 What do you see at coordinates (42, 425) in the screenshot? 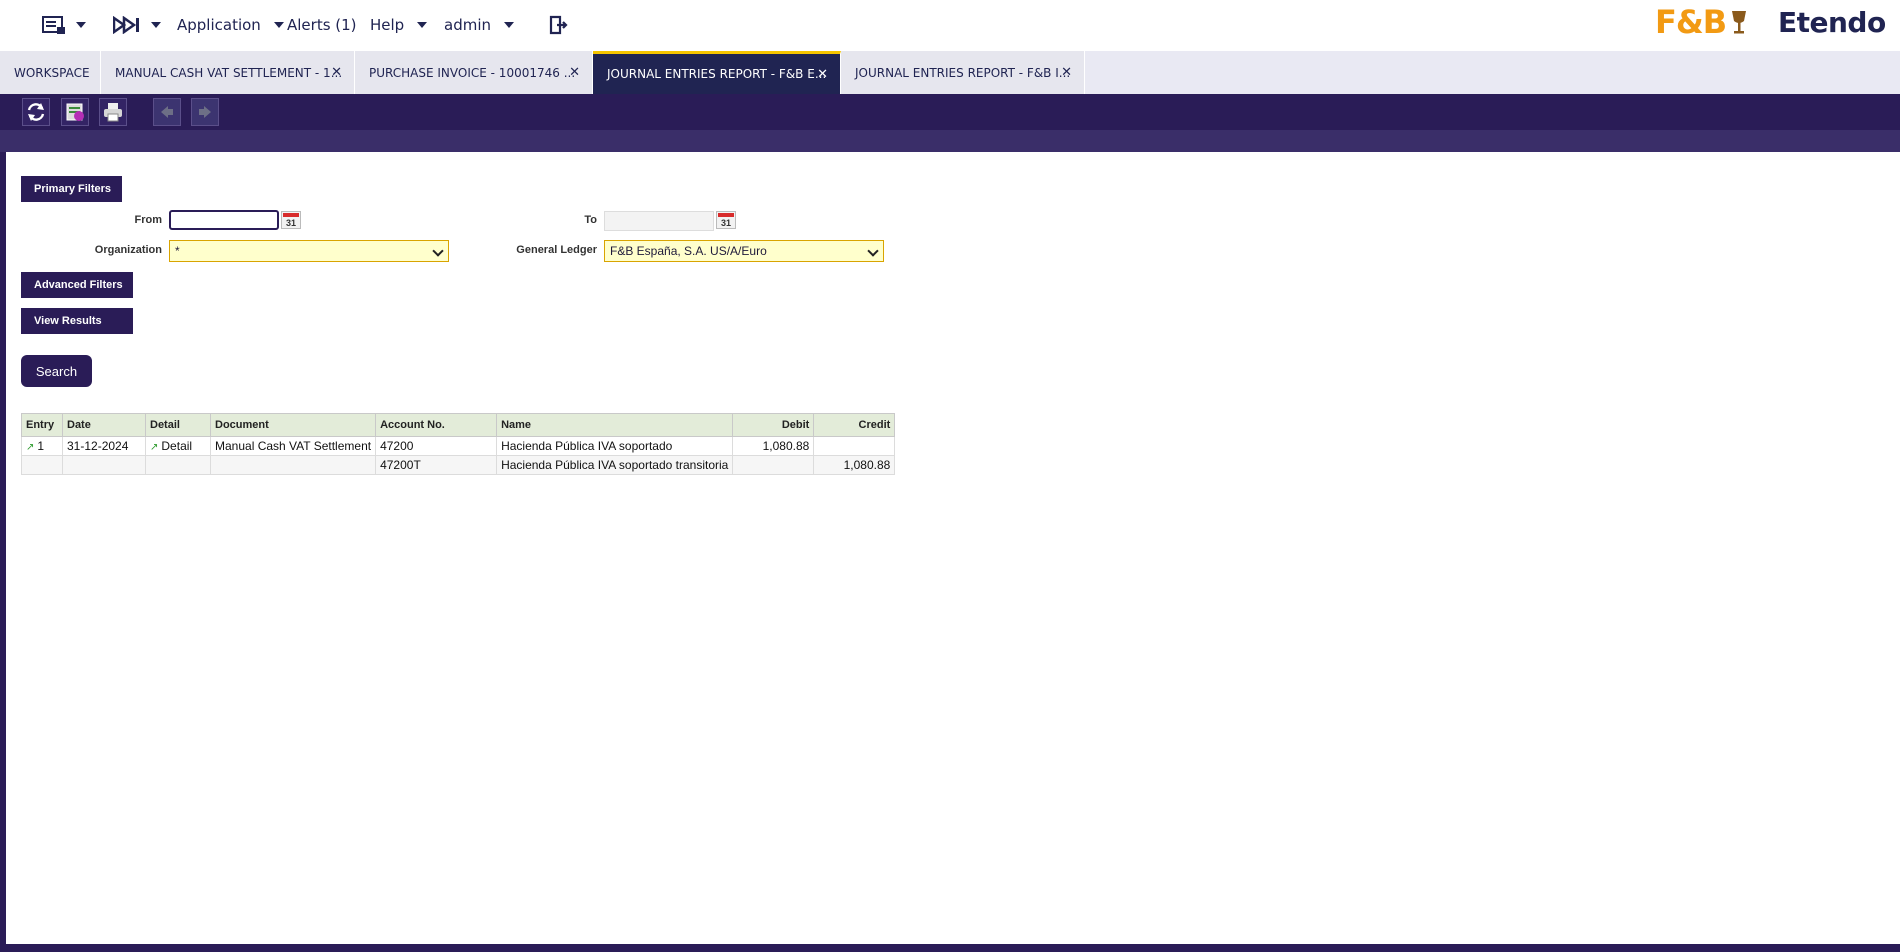
I see `column-header-entry: Entry` at bounding box center [42, 425].